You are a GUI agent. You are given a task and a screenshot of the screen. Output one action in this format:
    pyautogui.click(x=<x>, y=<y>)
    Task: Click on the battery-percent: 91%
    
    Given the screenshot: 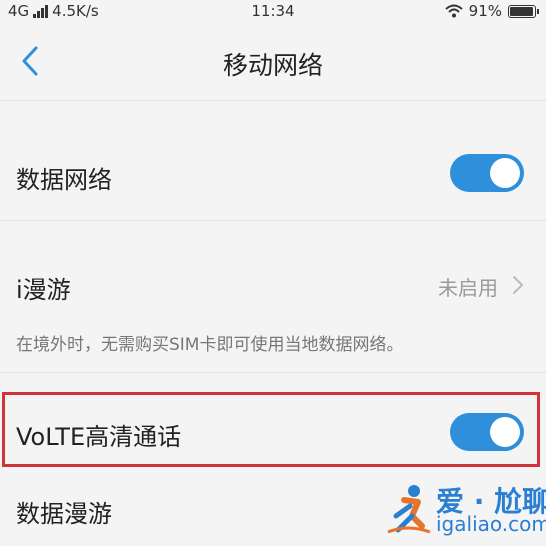 What is the action you would take?
    pyautogui.click(x=485, y=11)
    